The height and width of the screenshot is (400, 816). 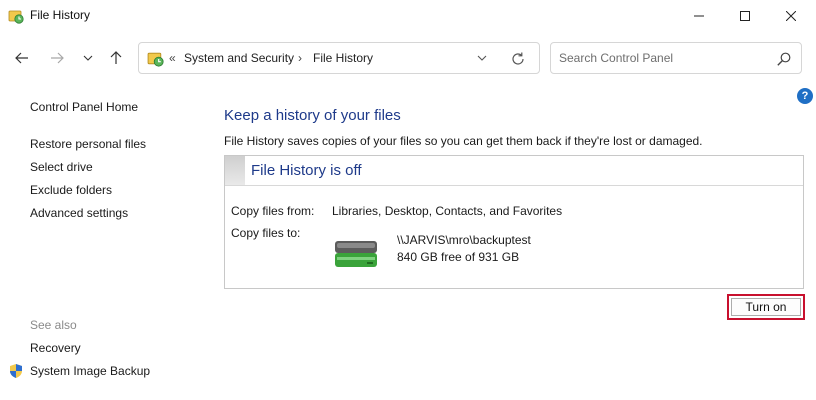 What do you see at coordinates (71, 190) in the screenshot?
I see `sidebar-item-exclude-folders: Exclude folders` at bounding box center [71, 190].